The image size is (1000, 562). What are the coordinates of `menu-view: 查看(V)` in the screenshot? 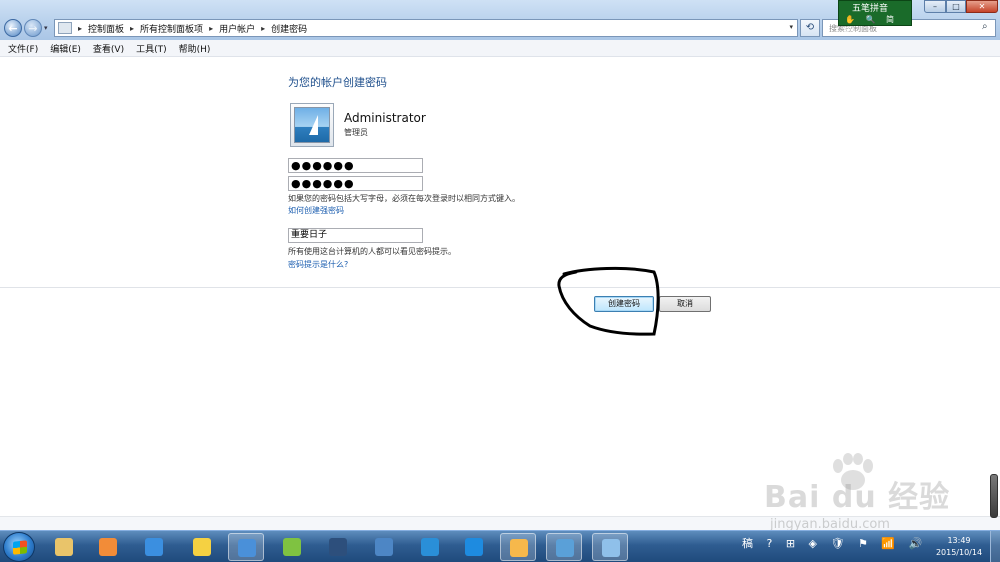 It's located at (108, 48).